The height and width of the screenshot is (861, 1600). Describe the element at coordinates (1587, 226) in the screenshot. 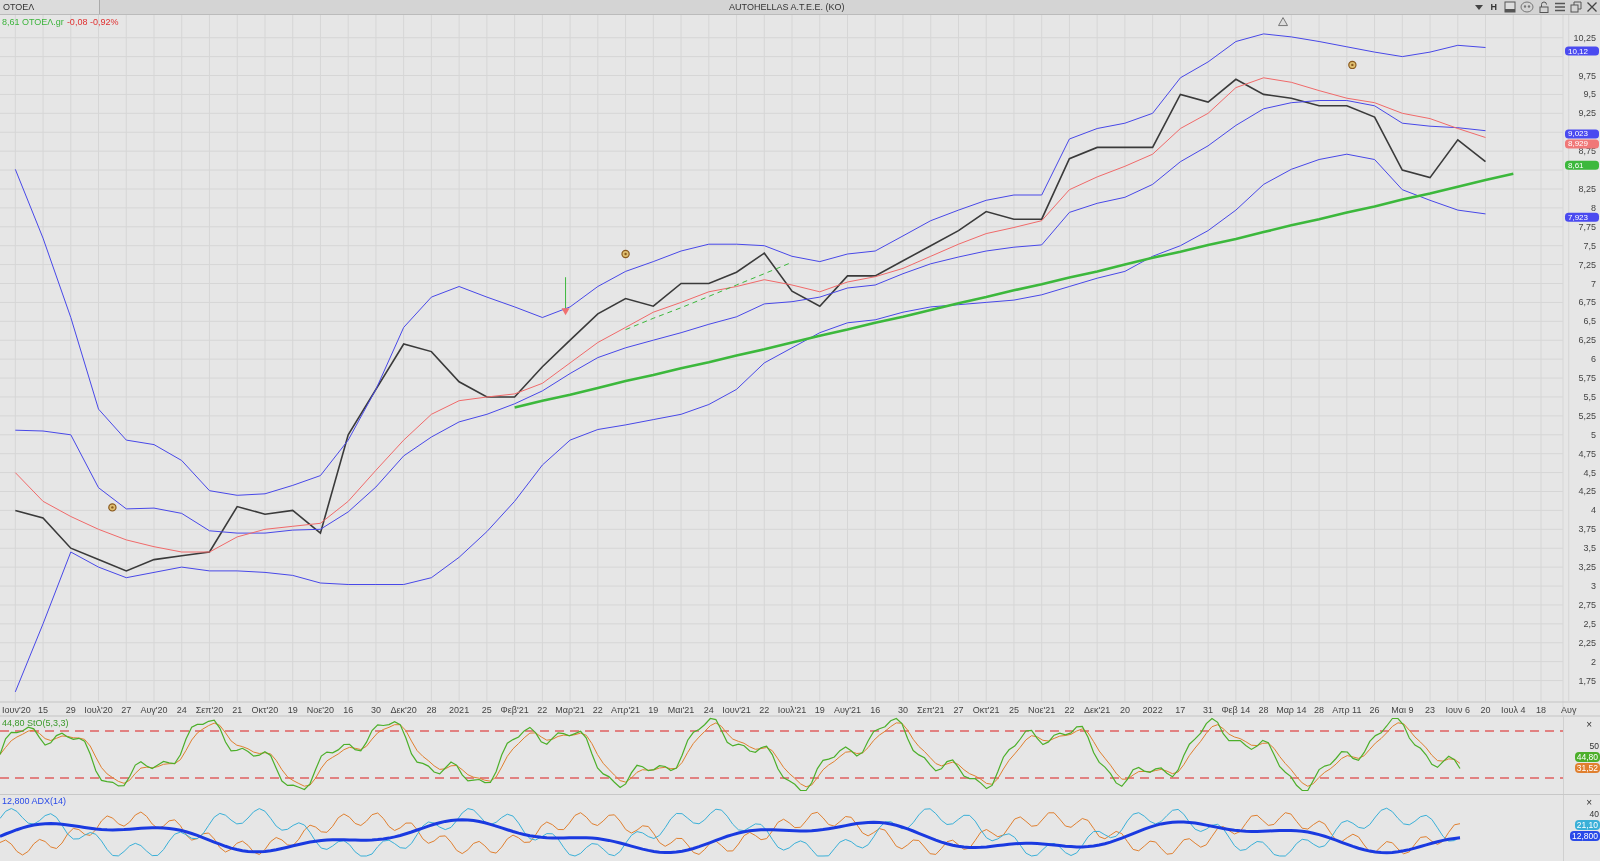

I see `axis-label: 7,75` at that location.